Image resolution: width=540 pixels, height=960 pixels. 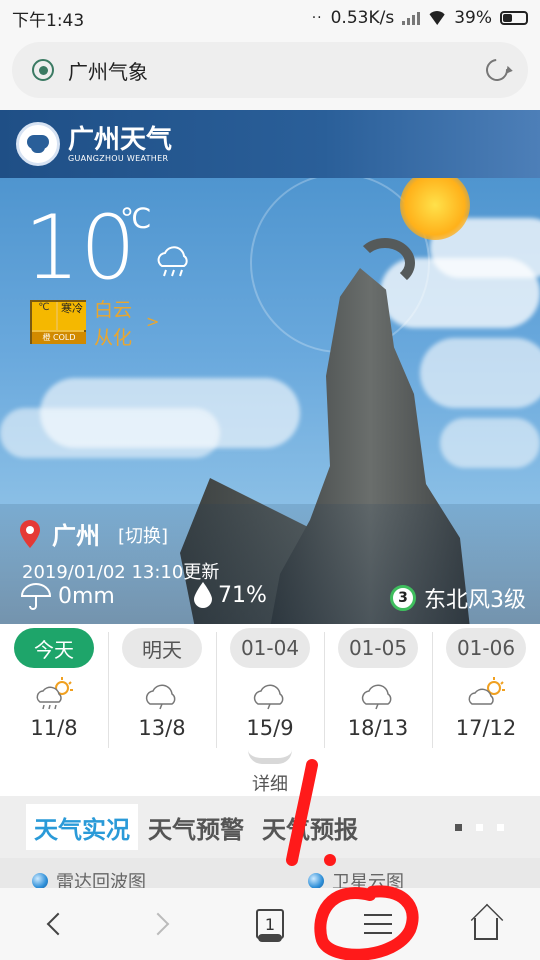 I want to click on incognito-icon, so click(x=270, y=938).